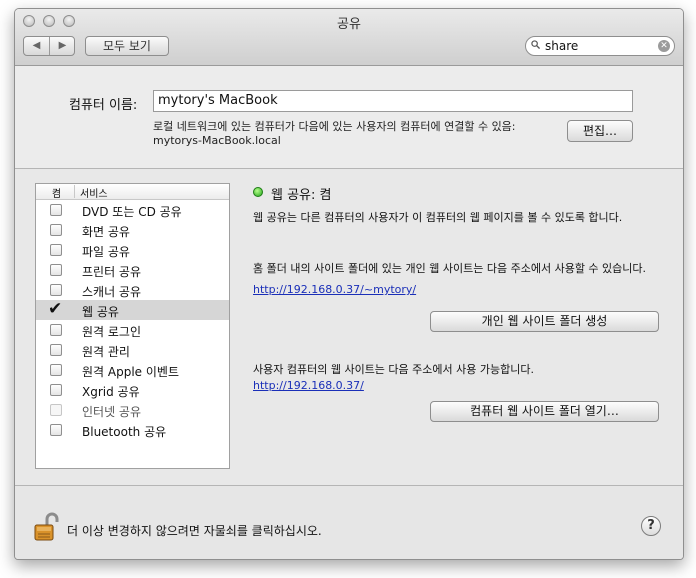 The width and height of the screenshot is (696, 578). I want to click on service-row: 스캐너 공유, so click(132, 290).